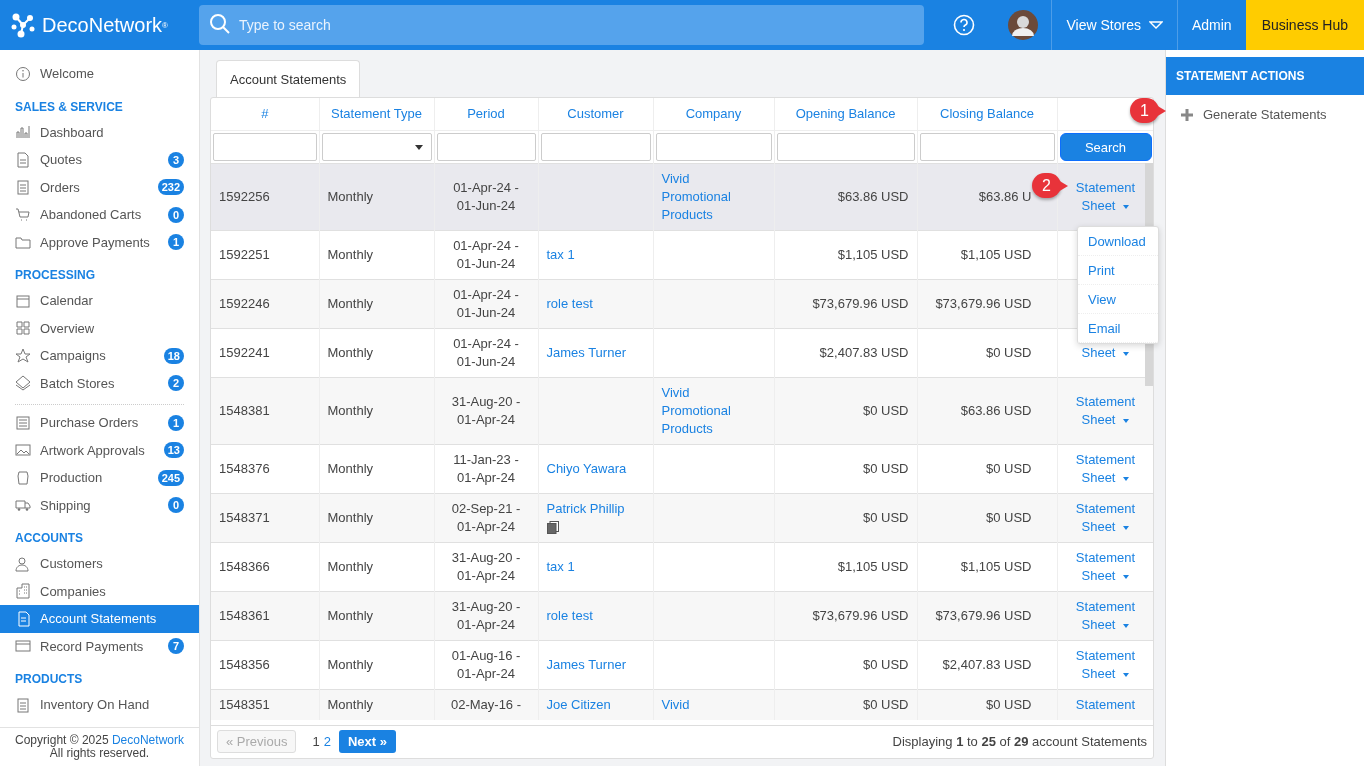  What do you see at coordinates (176, 505) in the screenshot?
I see `count-badge: 0` at bounding box center [176, 505].